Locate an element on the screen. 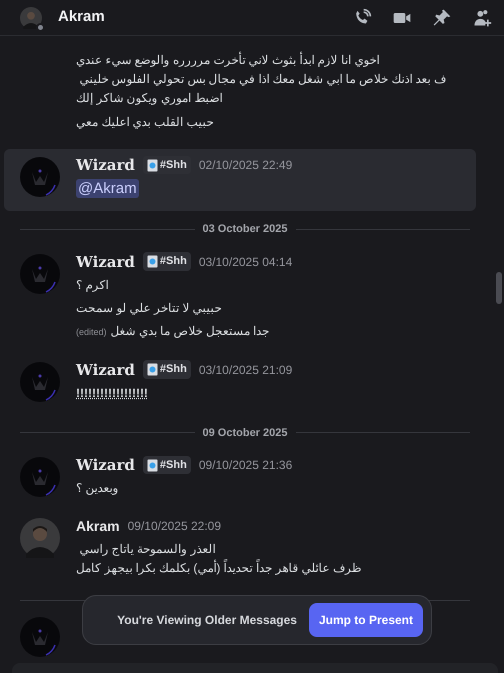 Image resolution: width=504 pixels, height=673 pixels. scrollbar-thumb is located at coordinates (499, 288).